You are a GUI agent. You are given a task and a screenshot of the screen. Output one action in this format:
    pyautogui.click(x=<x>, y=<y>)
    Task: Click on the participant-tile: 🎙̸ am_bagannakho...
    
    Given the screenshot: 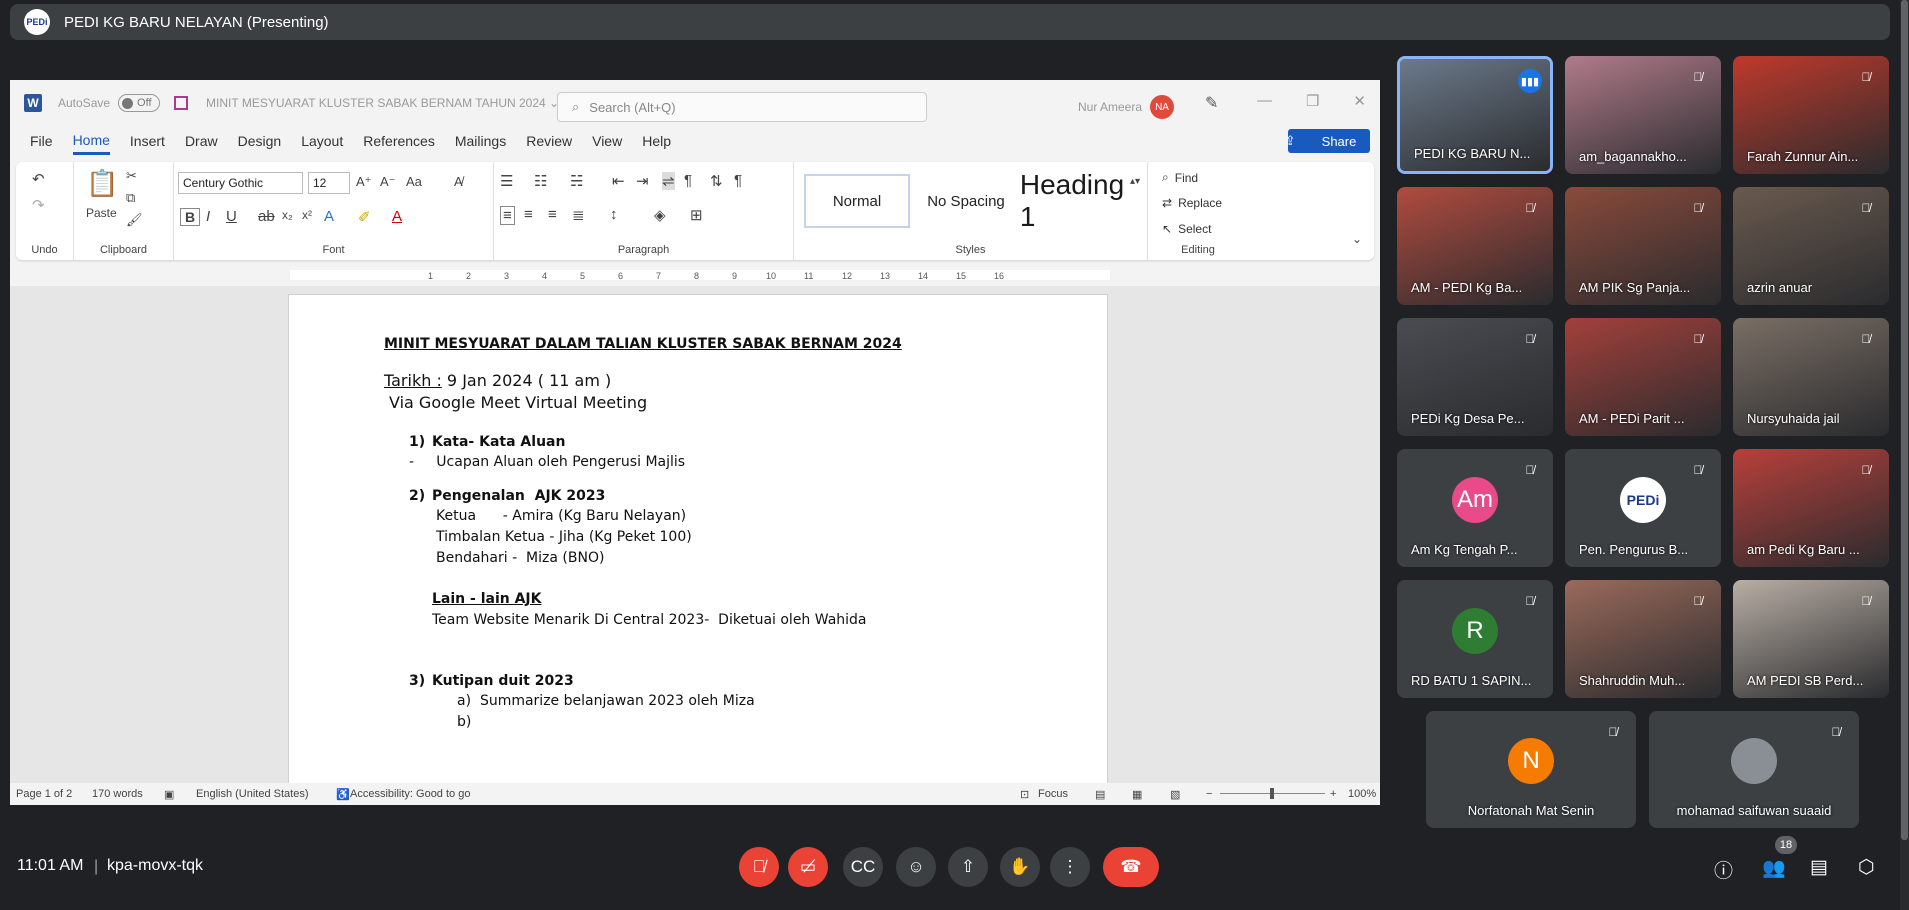 What is the action you would take?
    pyautogui.click(x=1643, y=115)
    